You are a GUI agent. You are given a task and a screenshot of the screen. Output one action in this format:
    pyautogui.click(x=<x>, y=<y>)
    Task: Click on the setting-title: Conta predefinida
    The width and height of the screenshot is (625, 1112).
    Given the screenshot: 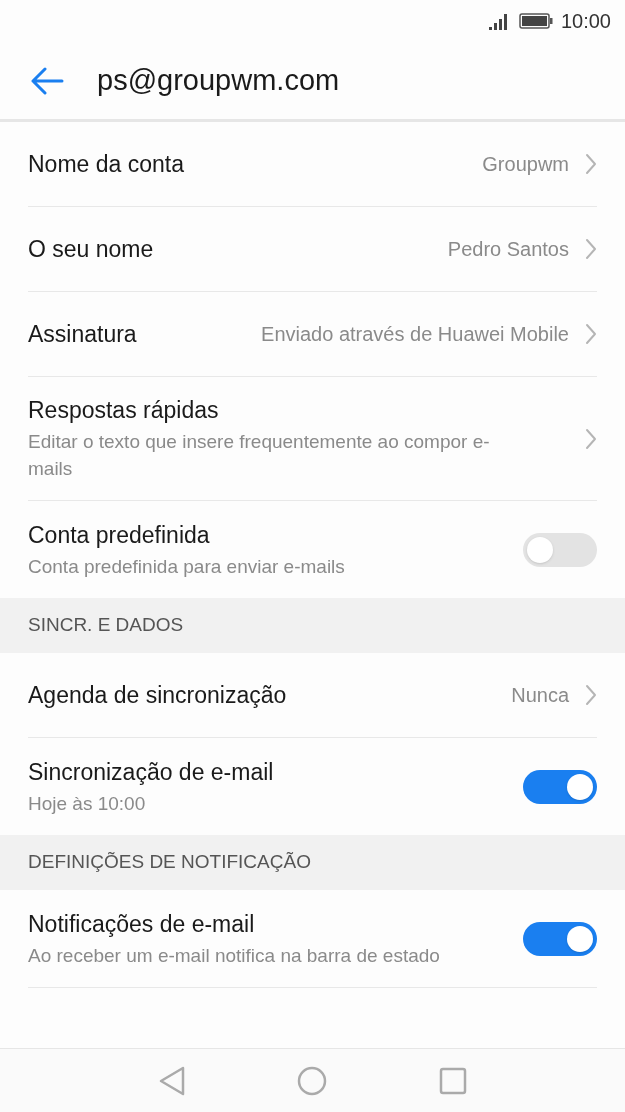 What is the action you would take?
    pyautogui.click(x=119, y=535)
    